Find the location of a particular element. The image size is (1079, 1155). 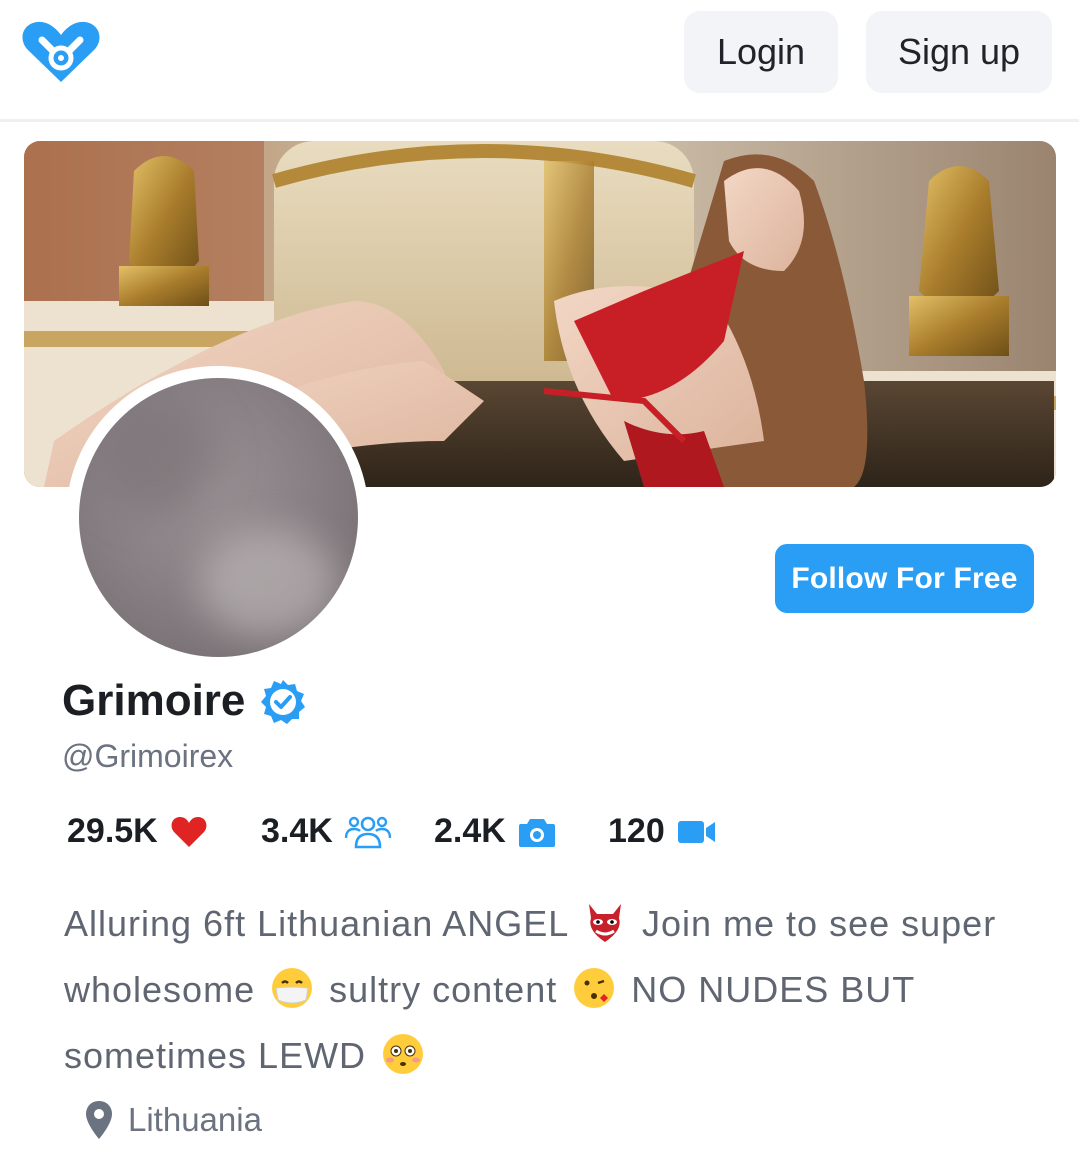

face-with-mask-emoji-icon is located at coordinates (292, 988).